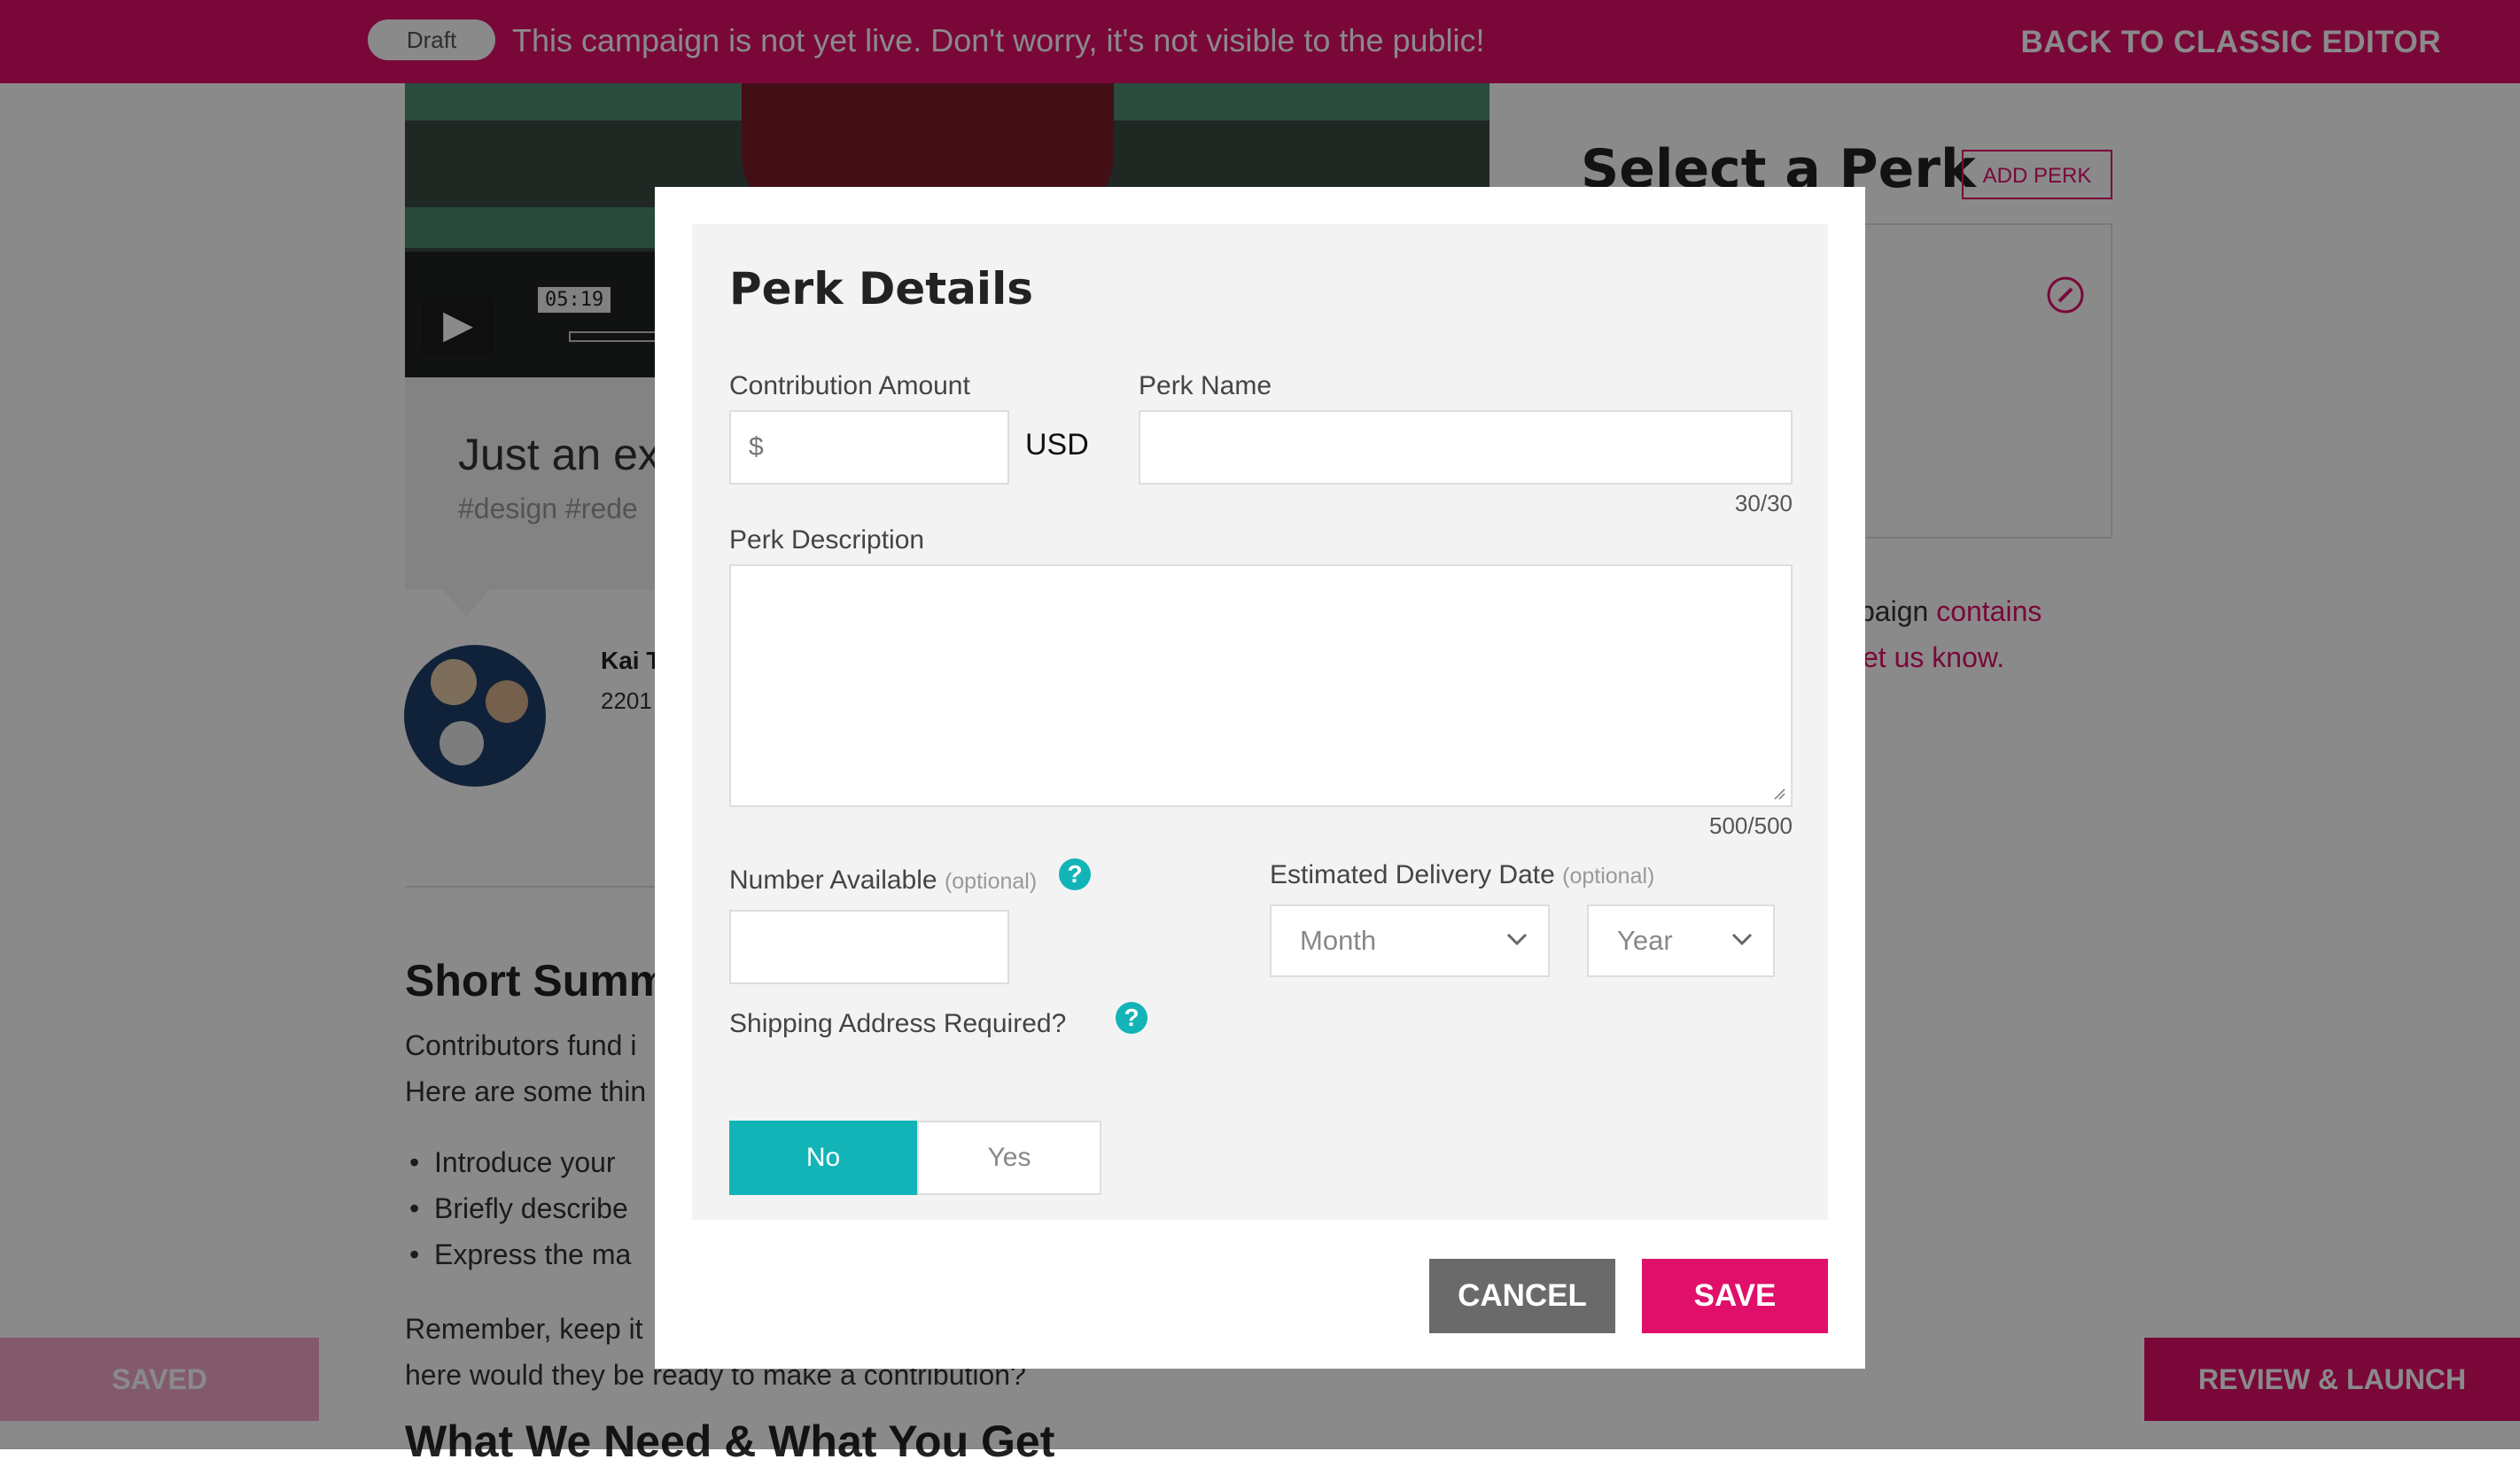 This screenshot has height=1467, width=2520. What do you see at coordinates (823, 1158) in the screenshot?
I see `shipping-no-option: No` at bounding box center [823, 1158].